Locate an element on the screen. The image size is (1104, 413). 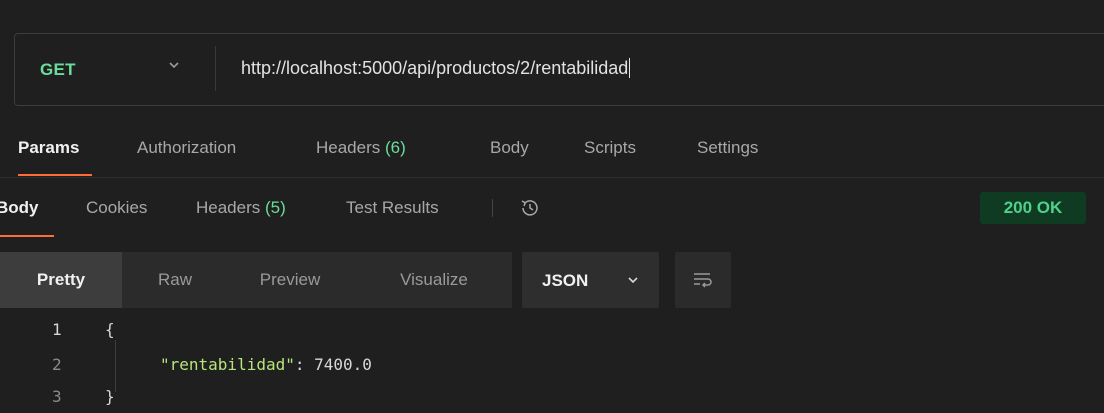
tab-response-headers-label: Headers is located at coordinates (228, 207).